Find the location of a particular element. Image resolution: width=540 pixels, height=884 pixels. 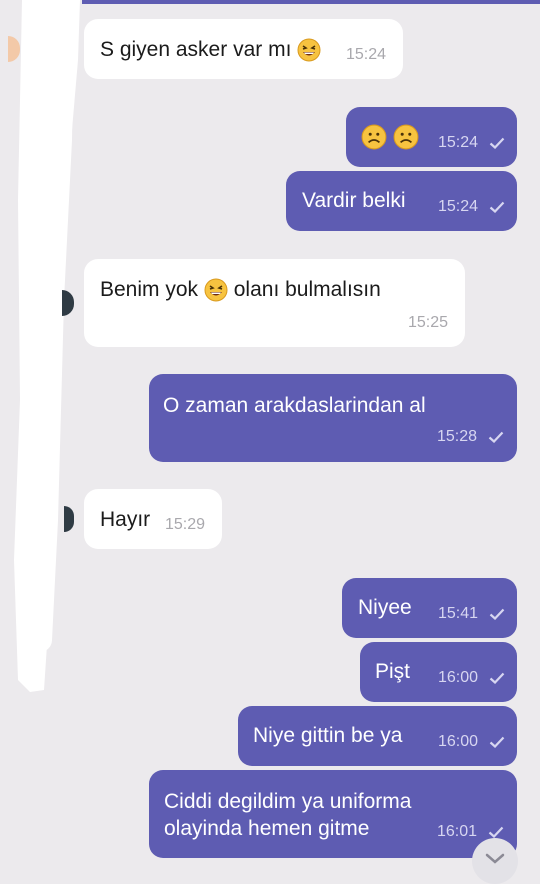

message-text-line2: olayinda hemen gitme is located at coordinates (267, 828).